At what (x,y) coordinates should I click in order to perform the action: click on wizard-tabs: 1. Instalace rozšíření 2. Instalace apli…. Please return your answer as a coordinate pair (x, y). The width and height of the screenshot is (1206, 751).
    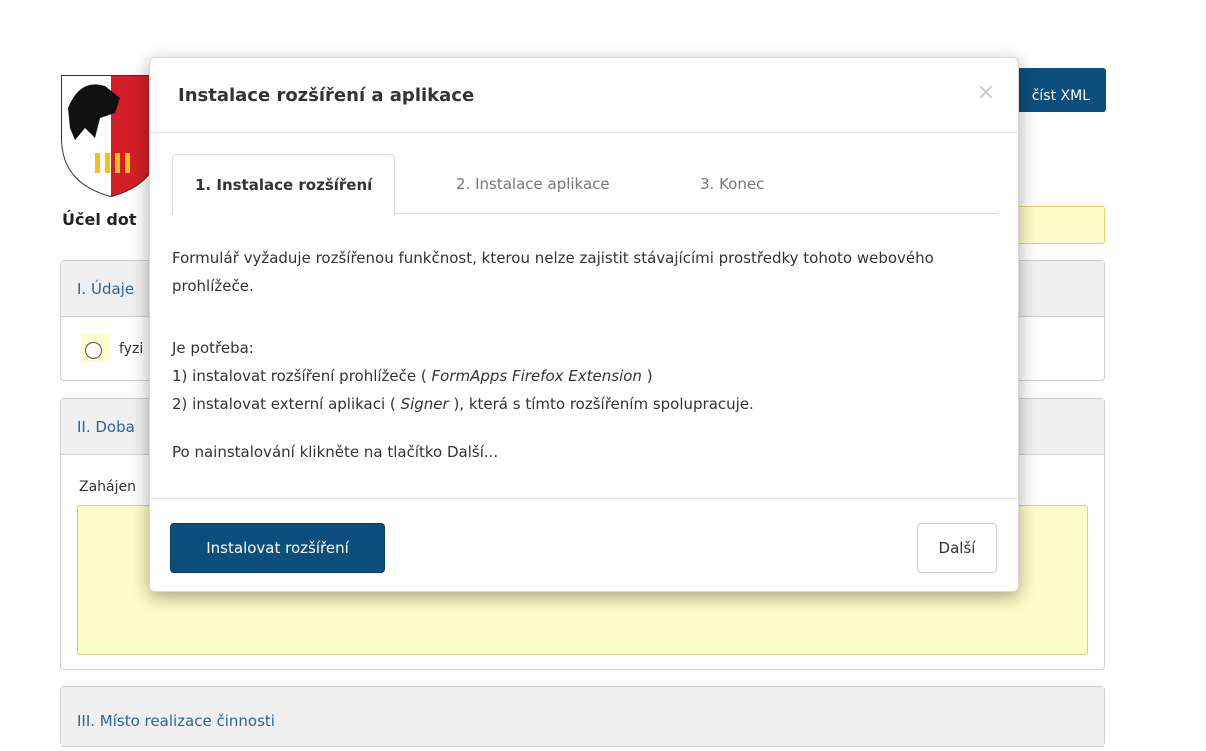
    Looking at the image, I should click on (584, 184).